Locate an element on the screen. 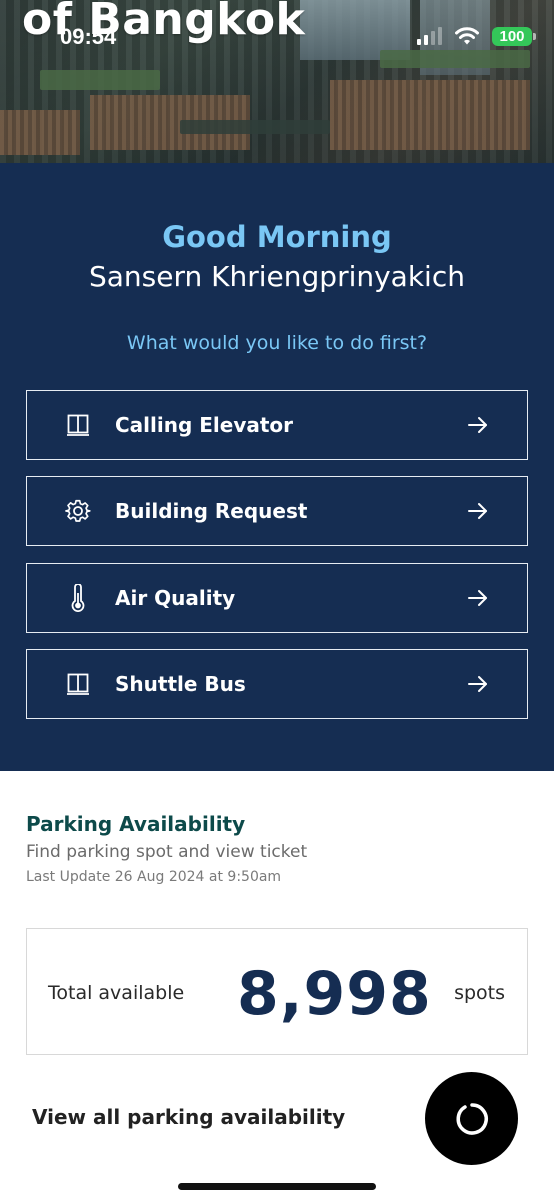 The image size is (554, 1200). assistant-button is located at coordinates (471, 1118).